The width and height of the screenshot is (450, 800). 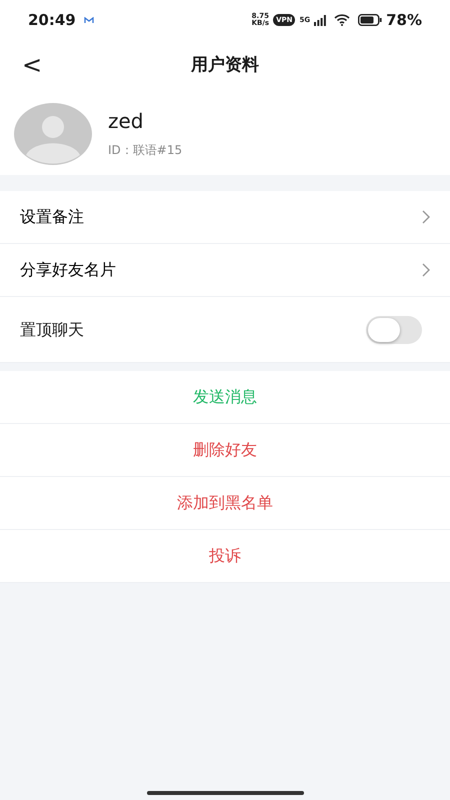 I want to click on signal-icon, so click(x=320, y=20).